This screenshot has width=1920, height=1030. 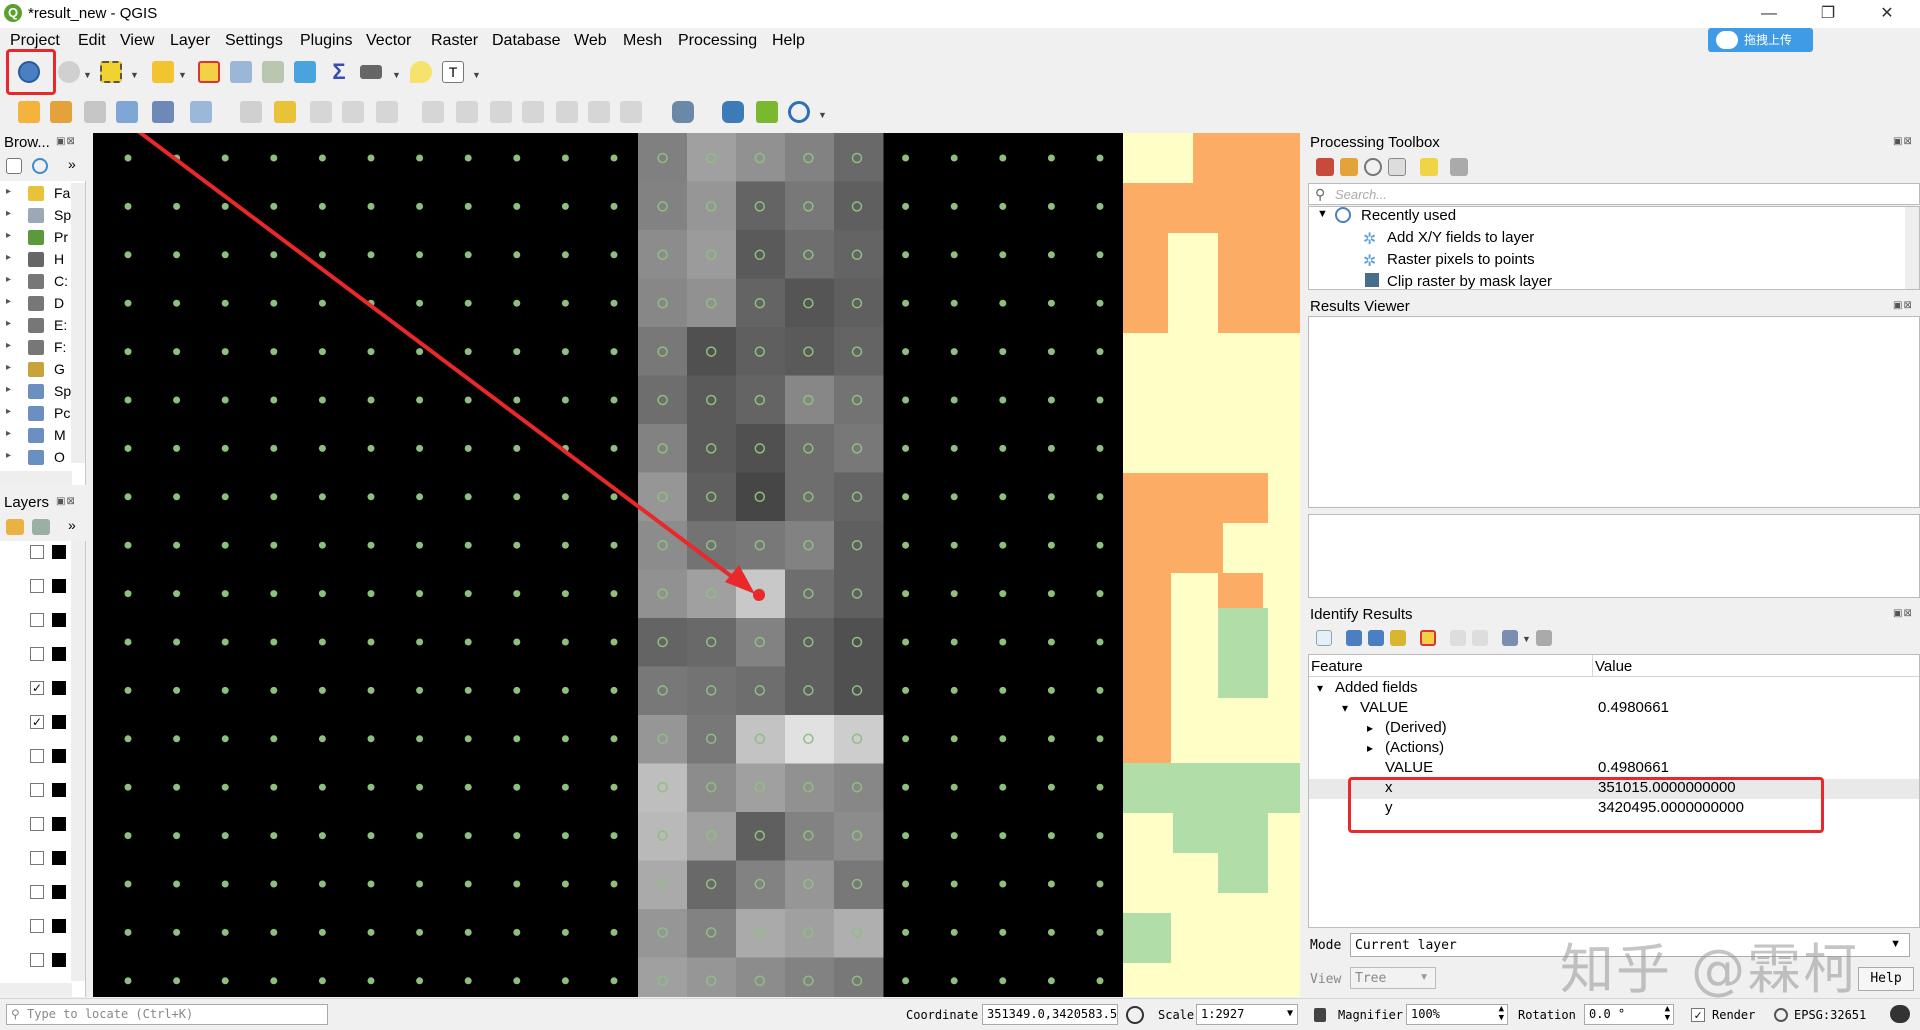 What do you see at coordinates (14, 166) in the screenshot?
I see `add-selected-icon` at bounding box center [14, 166].